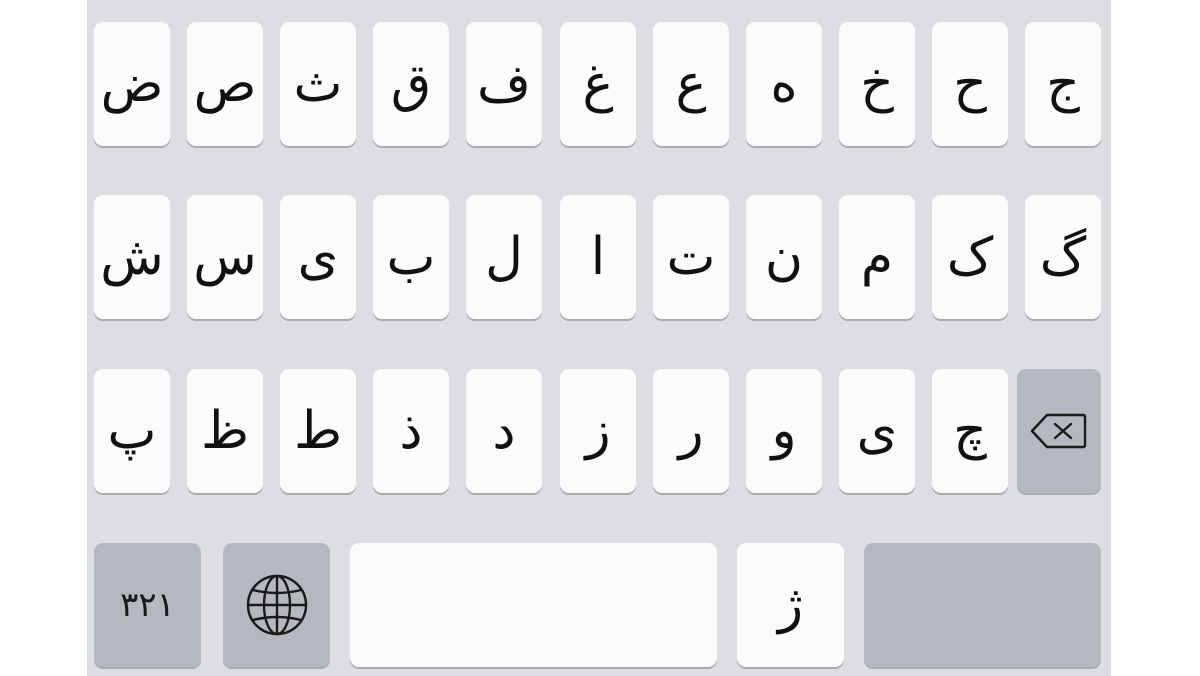 This screenshot has width=1200, height=676. I want to click on key-ein: ع, so click(691, 84).